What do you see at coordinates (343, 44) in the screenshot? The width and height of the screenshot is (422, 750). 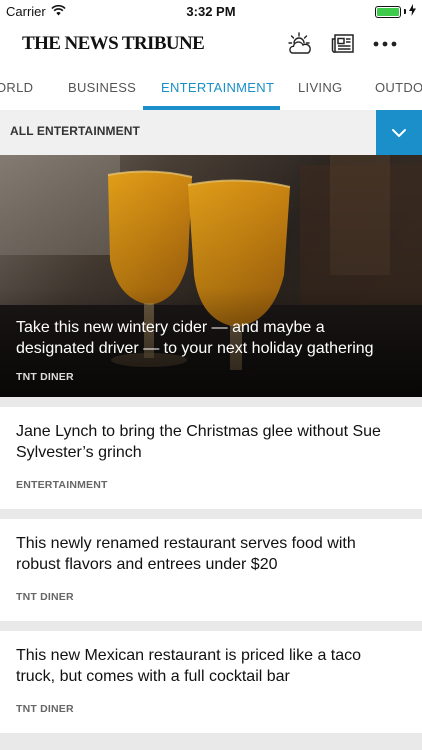 I see `eedition-icon` at bounding box center [343, 44].